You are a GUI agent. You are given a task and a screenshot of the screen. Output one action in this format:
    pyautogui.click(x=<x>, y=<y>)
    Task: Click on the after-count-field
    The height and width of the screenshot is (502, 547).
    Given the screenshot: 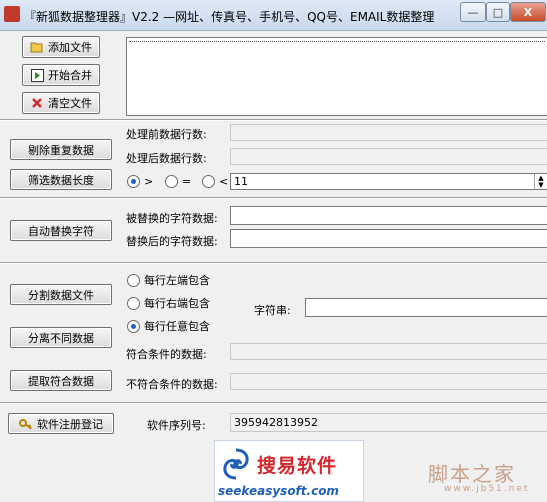 What is the action you would take?
    pyautogui.click(x=388, y=156)
    